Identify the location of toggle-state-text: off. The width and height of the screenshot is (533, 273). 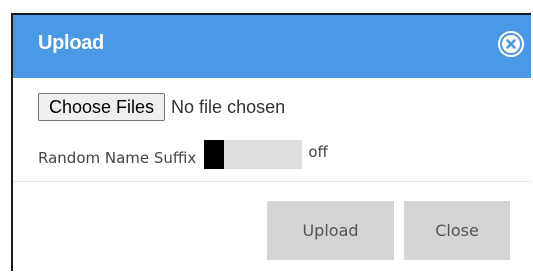
(318, 152).